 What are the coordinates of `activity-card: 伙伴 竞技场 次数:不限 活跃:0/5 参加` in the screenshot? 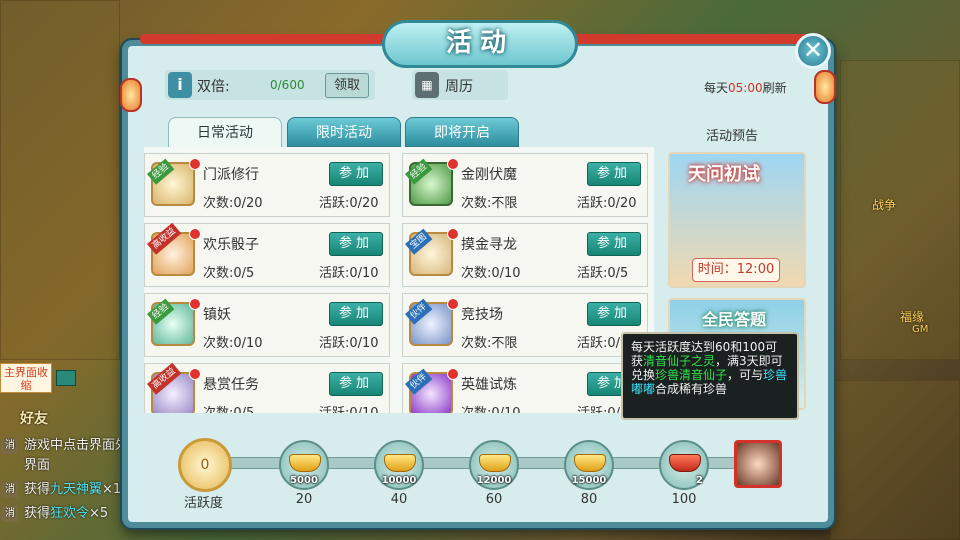 It's located at (525, 325).